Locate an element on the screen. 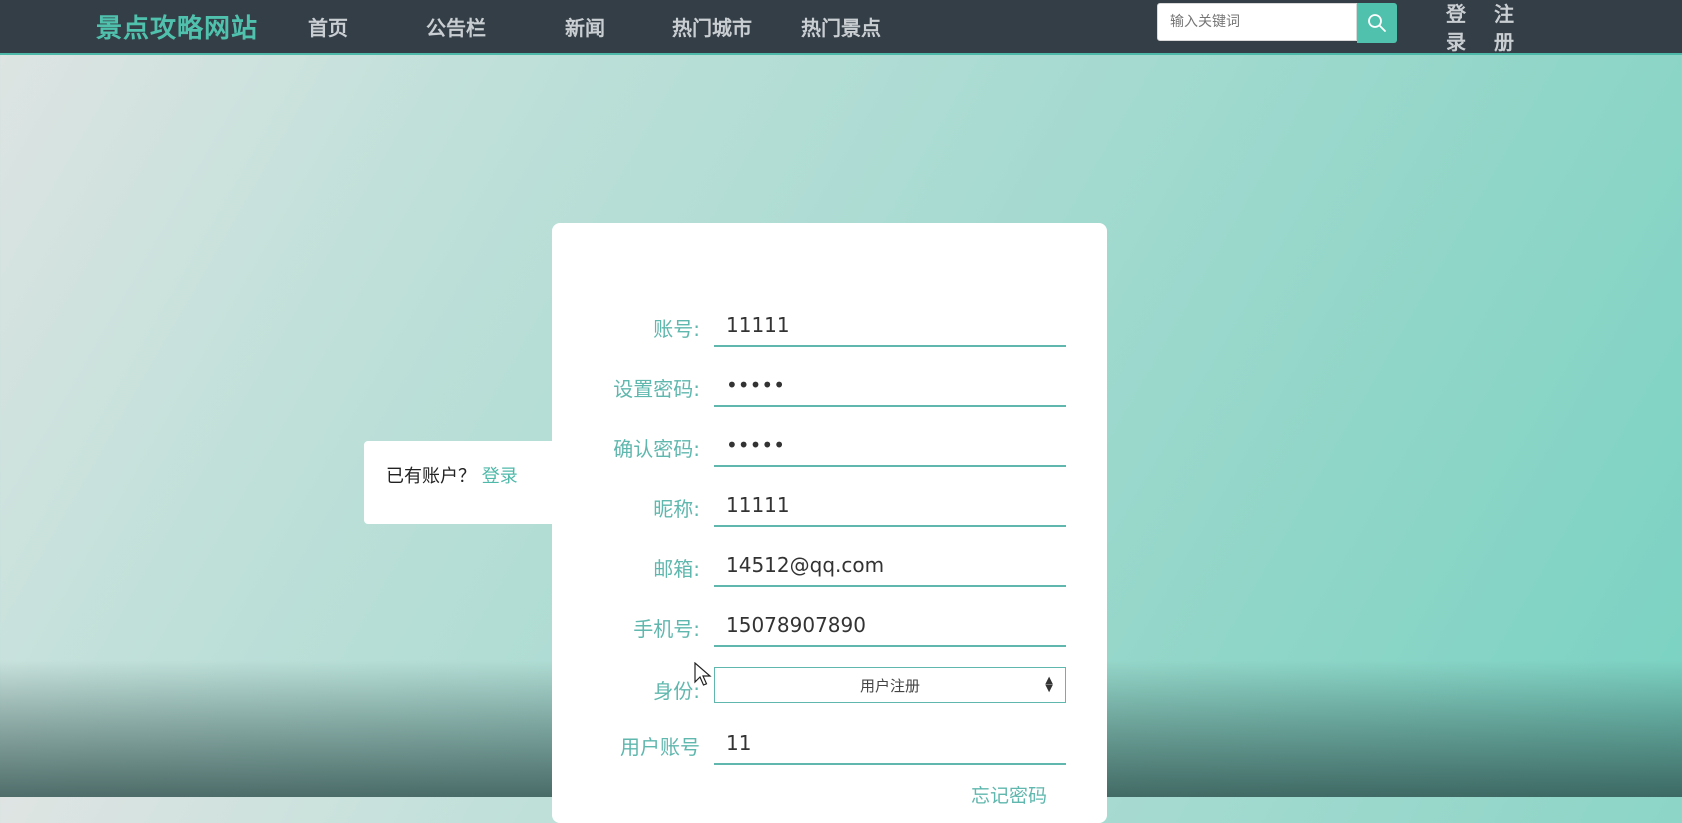  password-input is located at coordinates (890, 386).